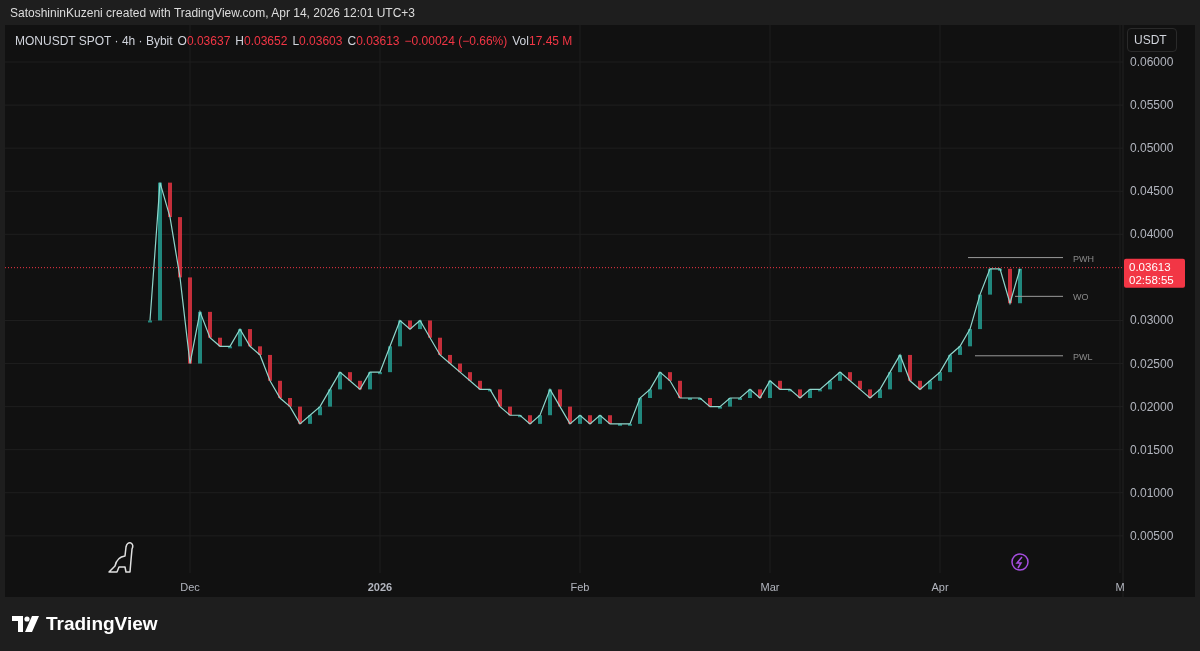  Describe the element at coordinates (1152, 492) in the screenshot. I see `price-axis-label: 0.01000` at that location.